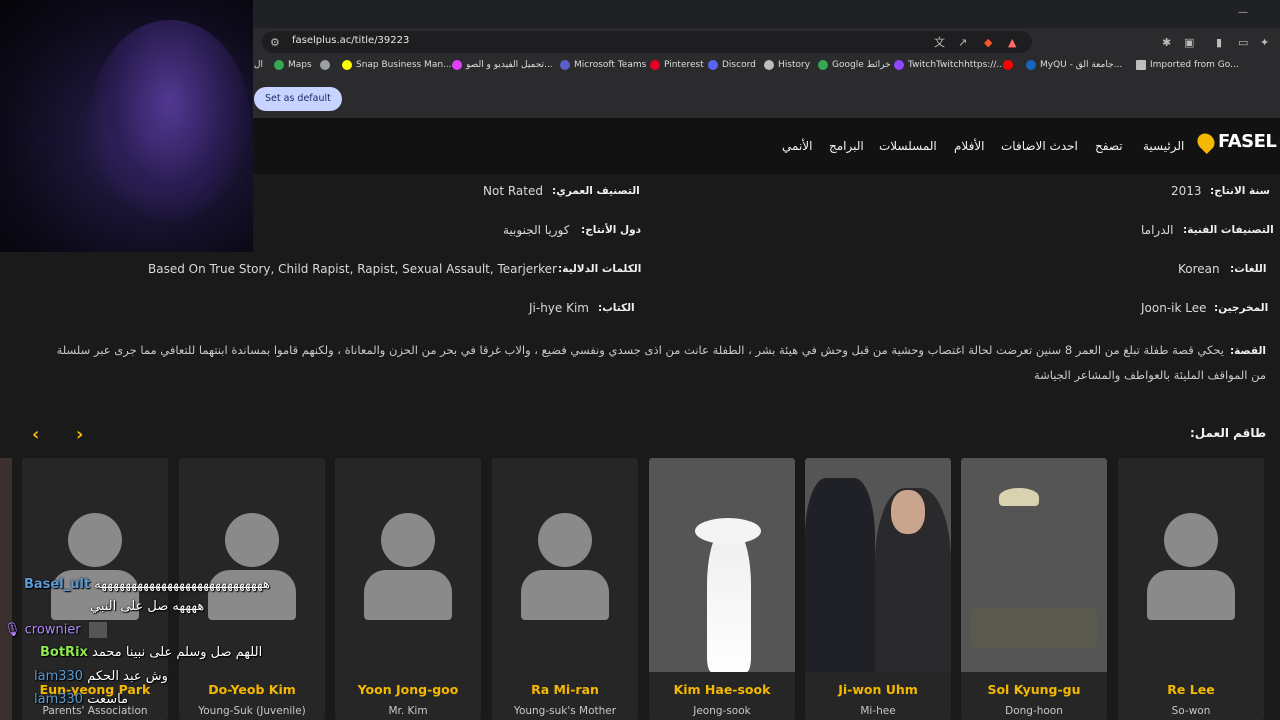 This screenshot has width=1280, height=720. I want to click on brave-shield-icon: ◆, so click(988, 43).